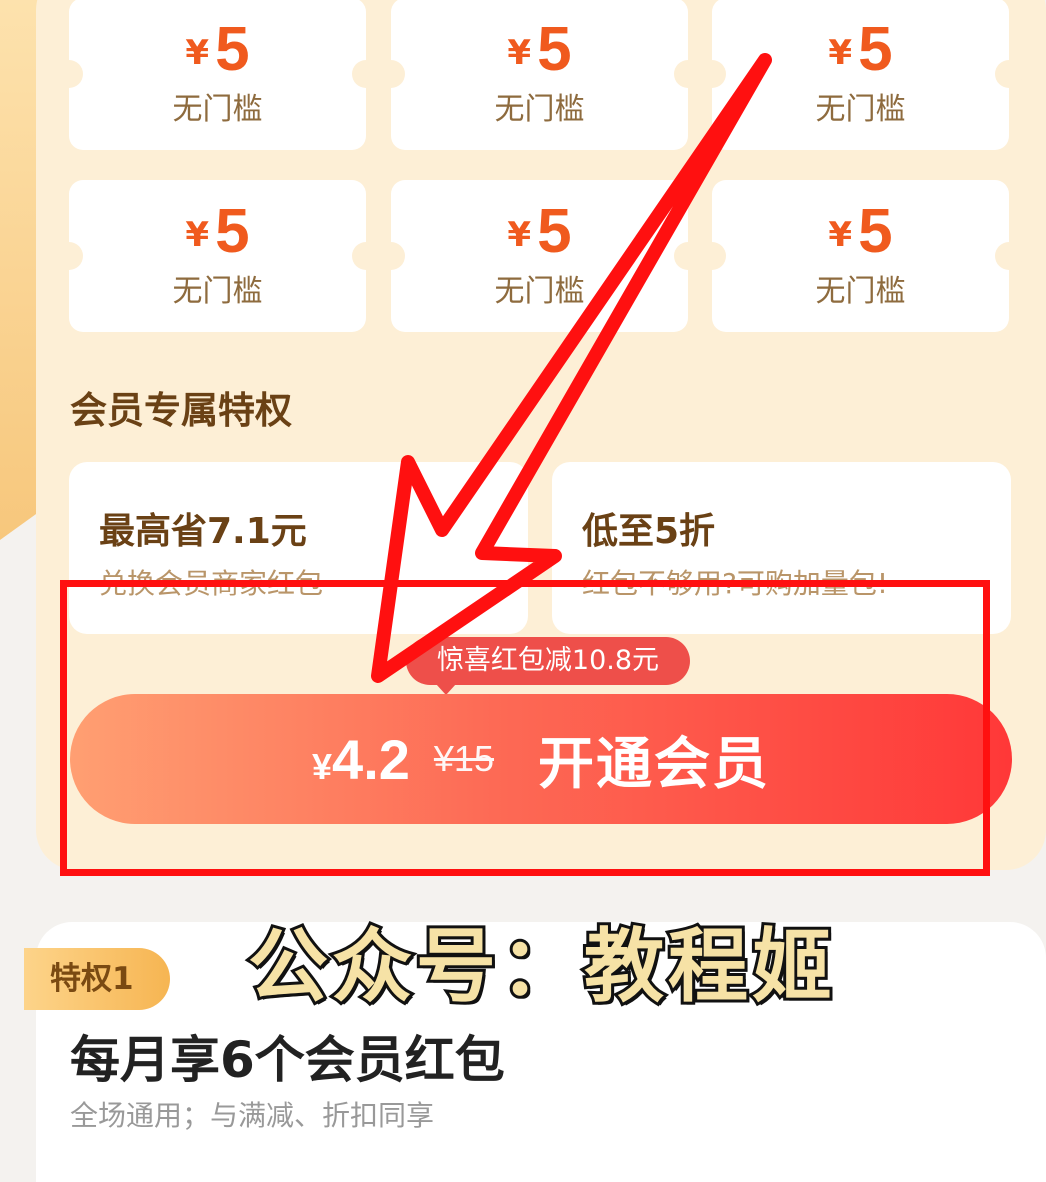 The image size is (1046, 1182). Describe the element at coordinates (287, 1060) in the screenshot. I see `privilege-detail-title: 每月享6个会员红包` at that location.